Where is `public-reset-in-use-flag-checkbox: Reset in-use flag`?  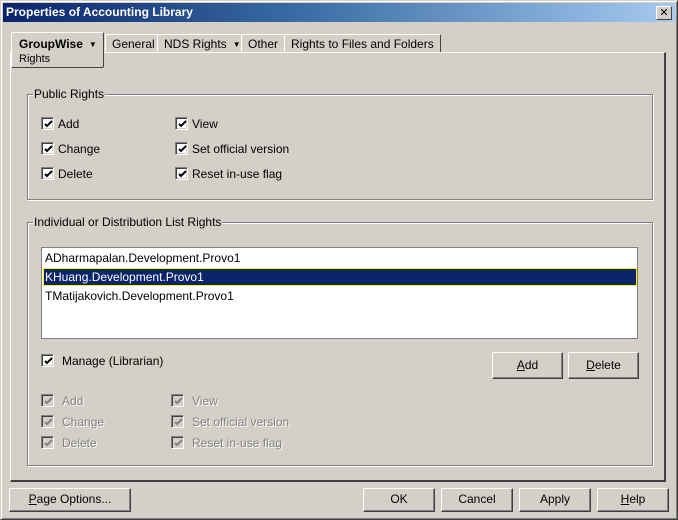
public-reset-in-use-flag-checkbox: Reset in-use flag is located at coordinates (228, 175).